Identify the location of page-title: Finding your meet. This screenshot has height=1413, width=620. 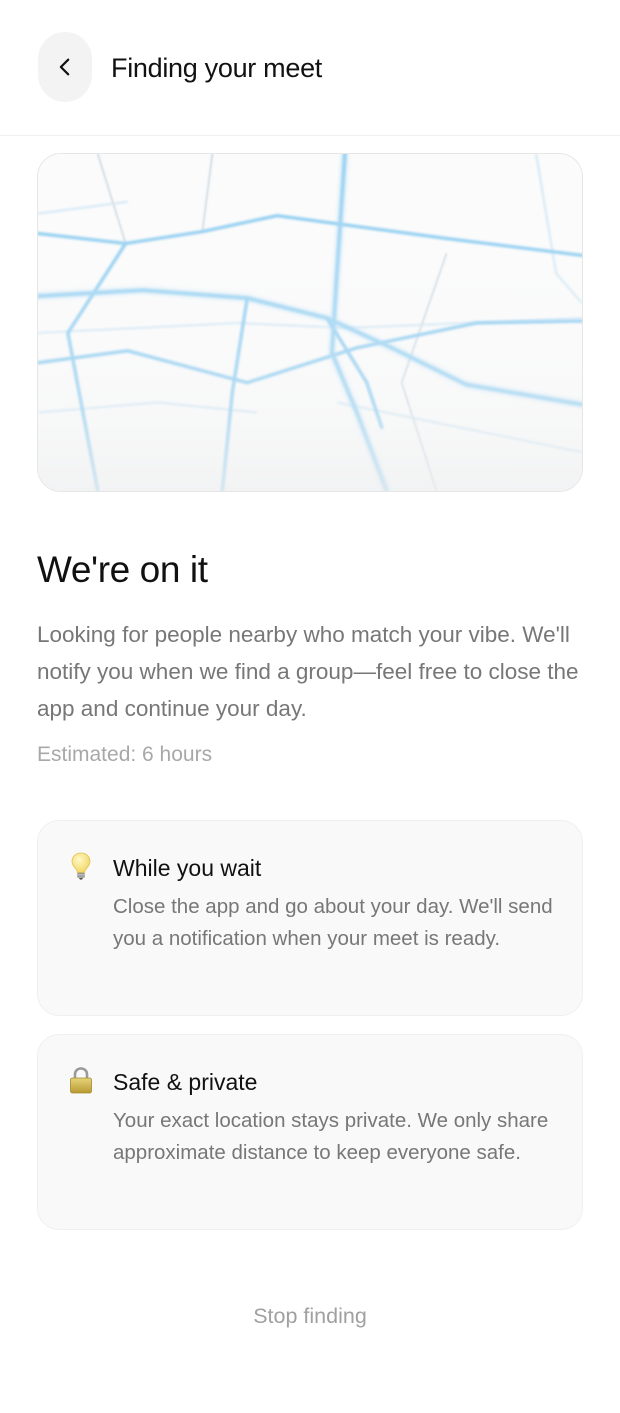
(217, 68).